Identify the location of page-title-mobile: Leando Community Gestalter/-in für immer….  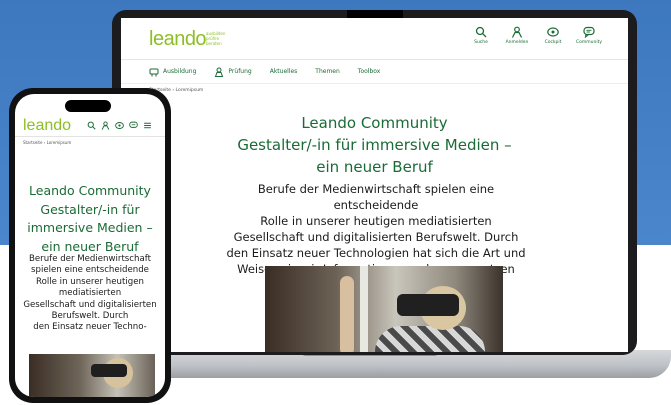
(90, 219).